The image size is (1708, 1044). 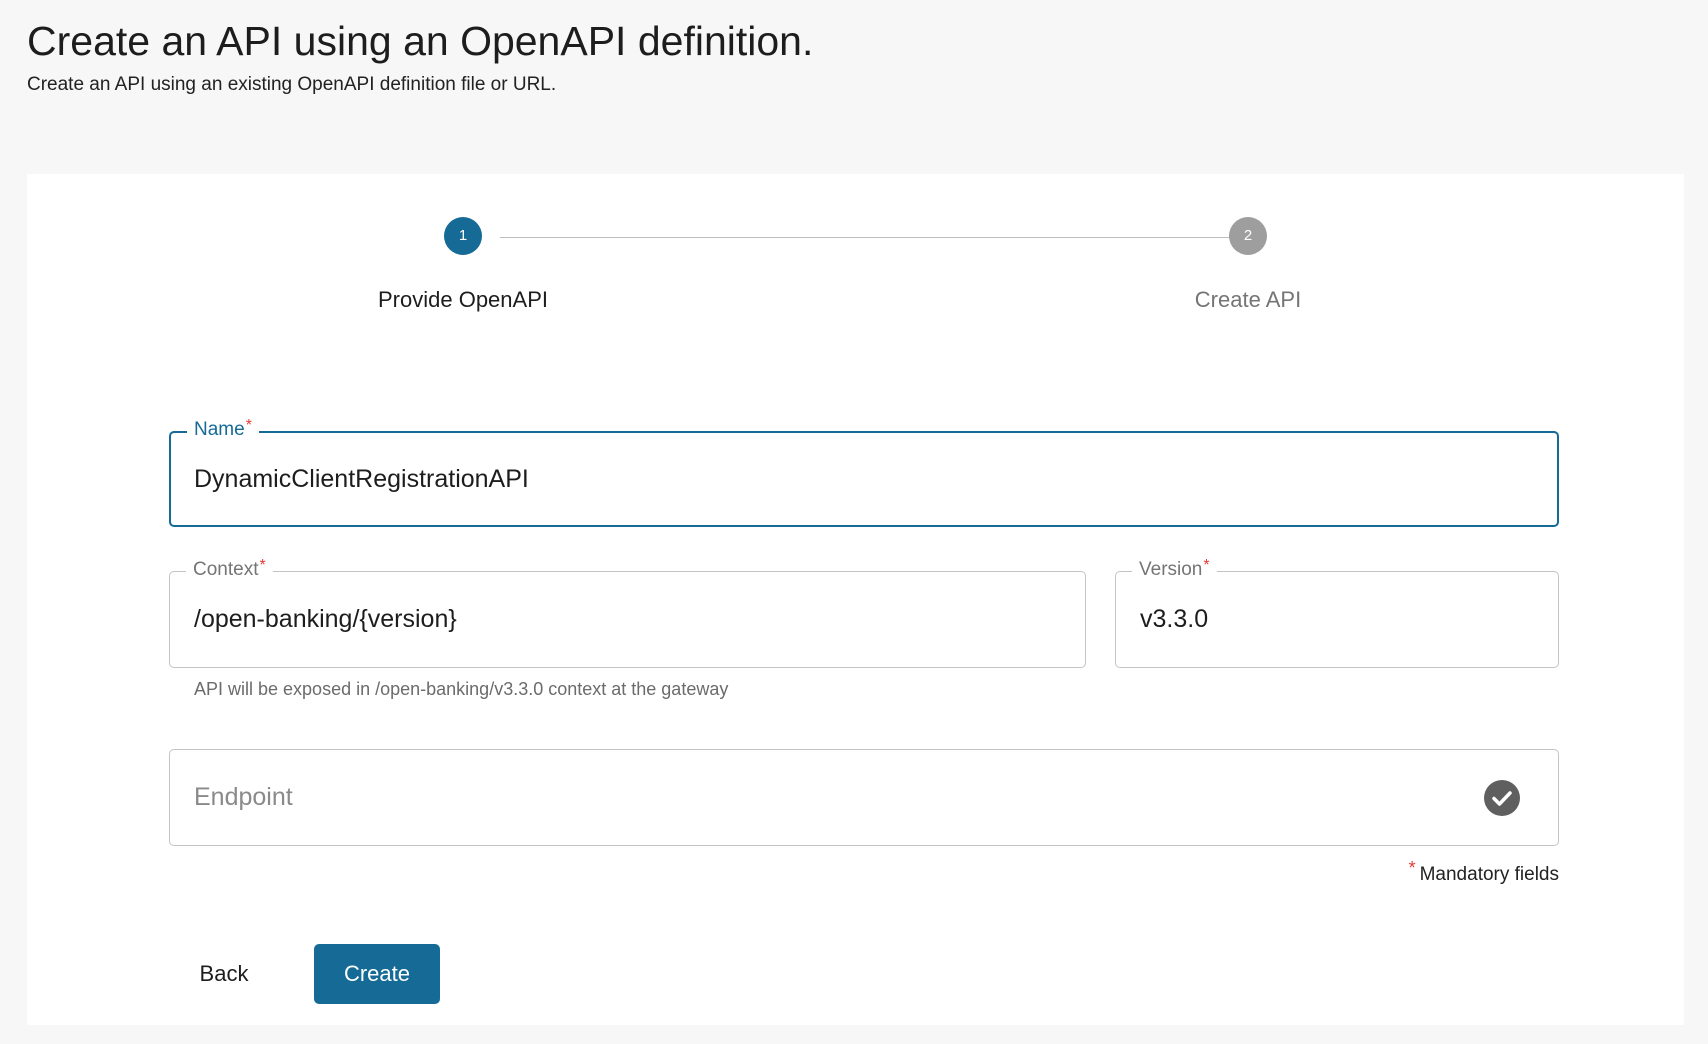 I want to click on context-field: Context* /open-banking/{version}, so click(x=627, y=612).